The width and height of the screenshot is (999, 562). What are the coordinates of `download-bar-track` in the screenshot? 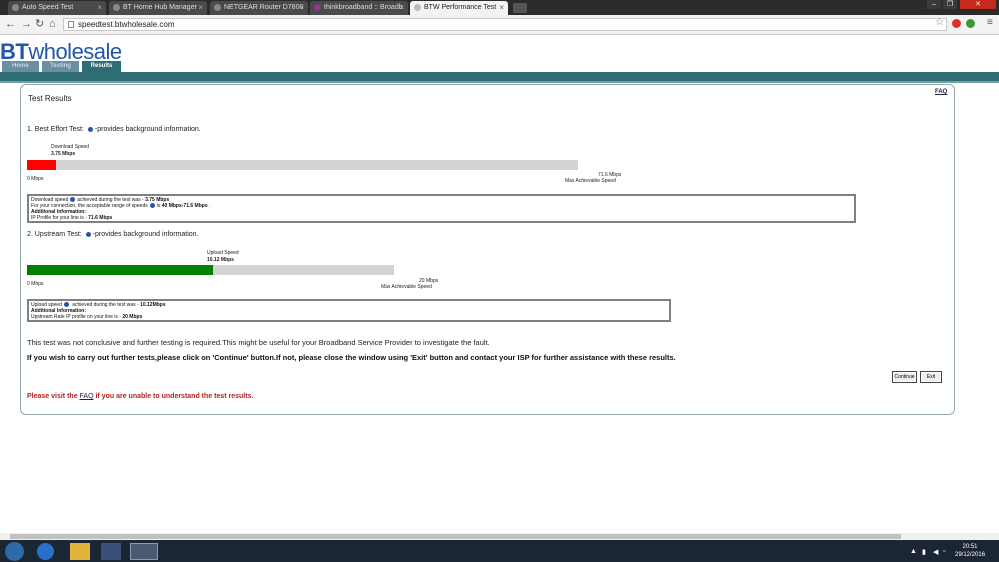 It's located at (302, 165).